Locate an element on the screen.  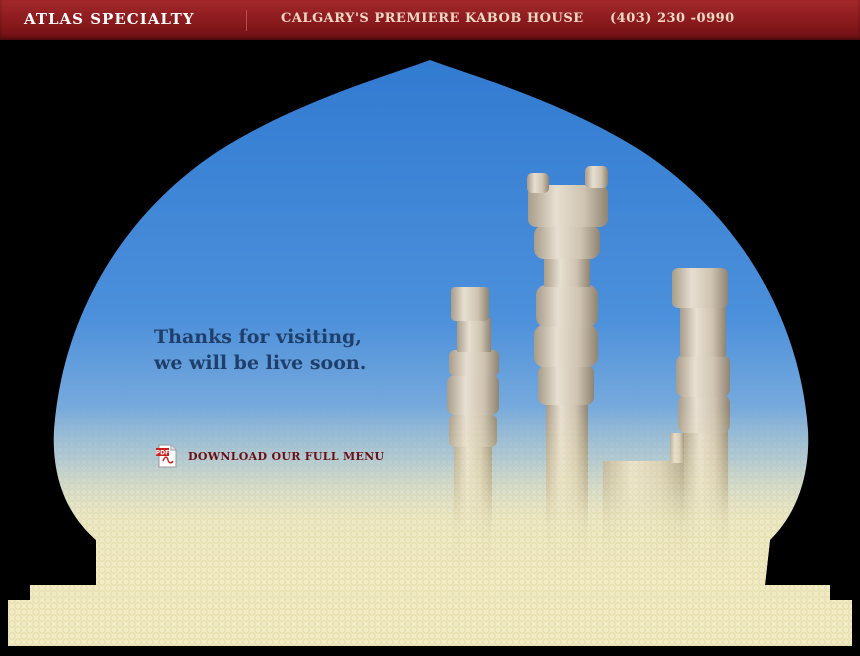
pdf-icon-label: PDF is located at coordinates (162, 453).